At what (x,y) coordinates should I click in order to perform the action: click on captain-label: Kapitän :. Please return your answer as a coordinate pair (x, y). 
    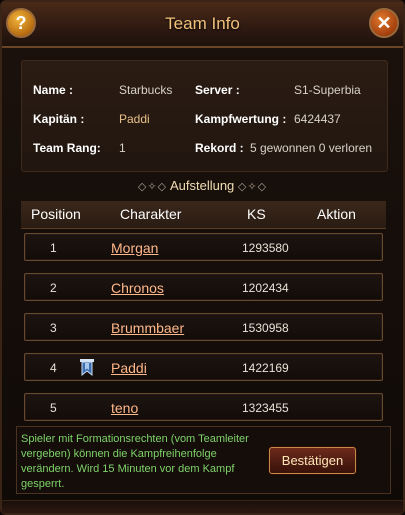
    Looking at the image, I should click on (59, 119).